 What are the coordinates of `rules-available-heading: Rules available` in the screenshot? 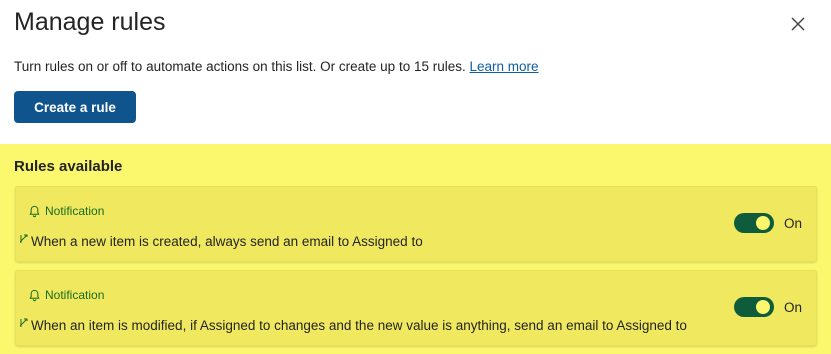 It's located at (68, 166).